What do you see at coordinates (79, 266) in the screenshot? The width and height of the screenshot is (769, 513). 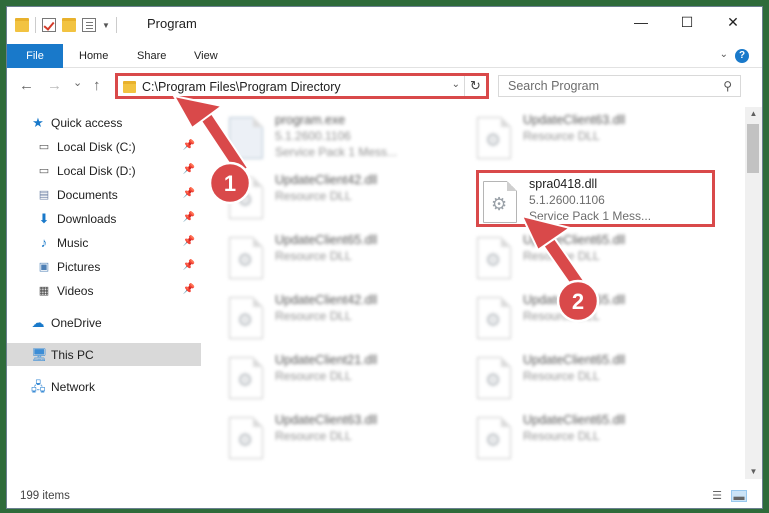 I see `sidebar-item-label: Pictures` at bounding box center [79, 266].